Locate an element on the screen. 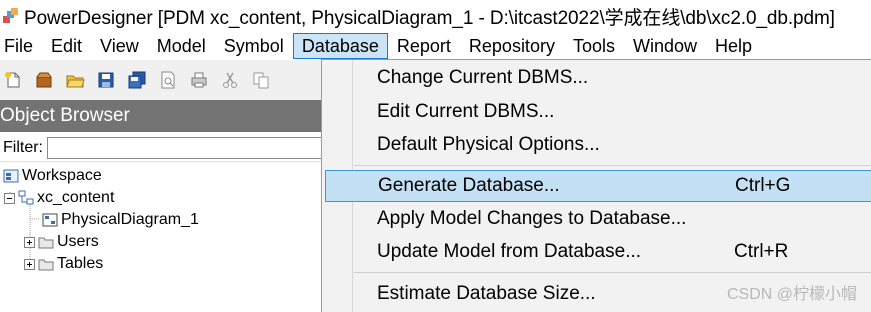  print-preview-icon is located at coordinates (168, 80).